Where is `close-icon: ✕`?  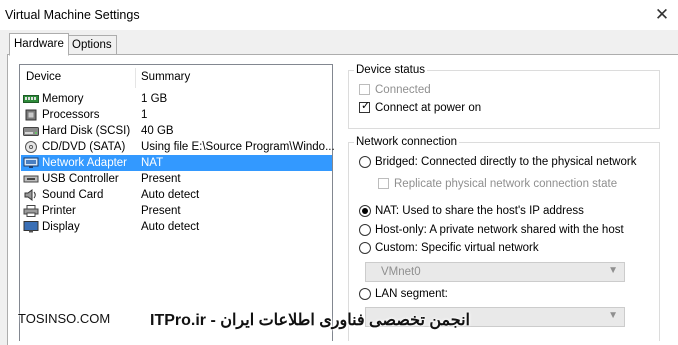
close-icon: ✕ is located at coordinates (662, 15).